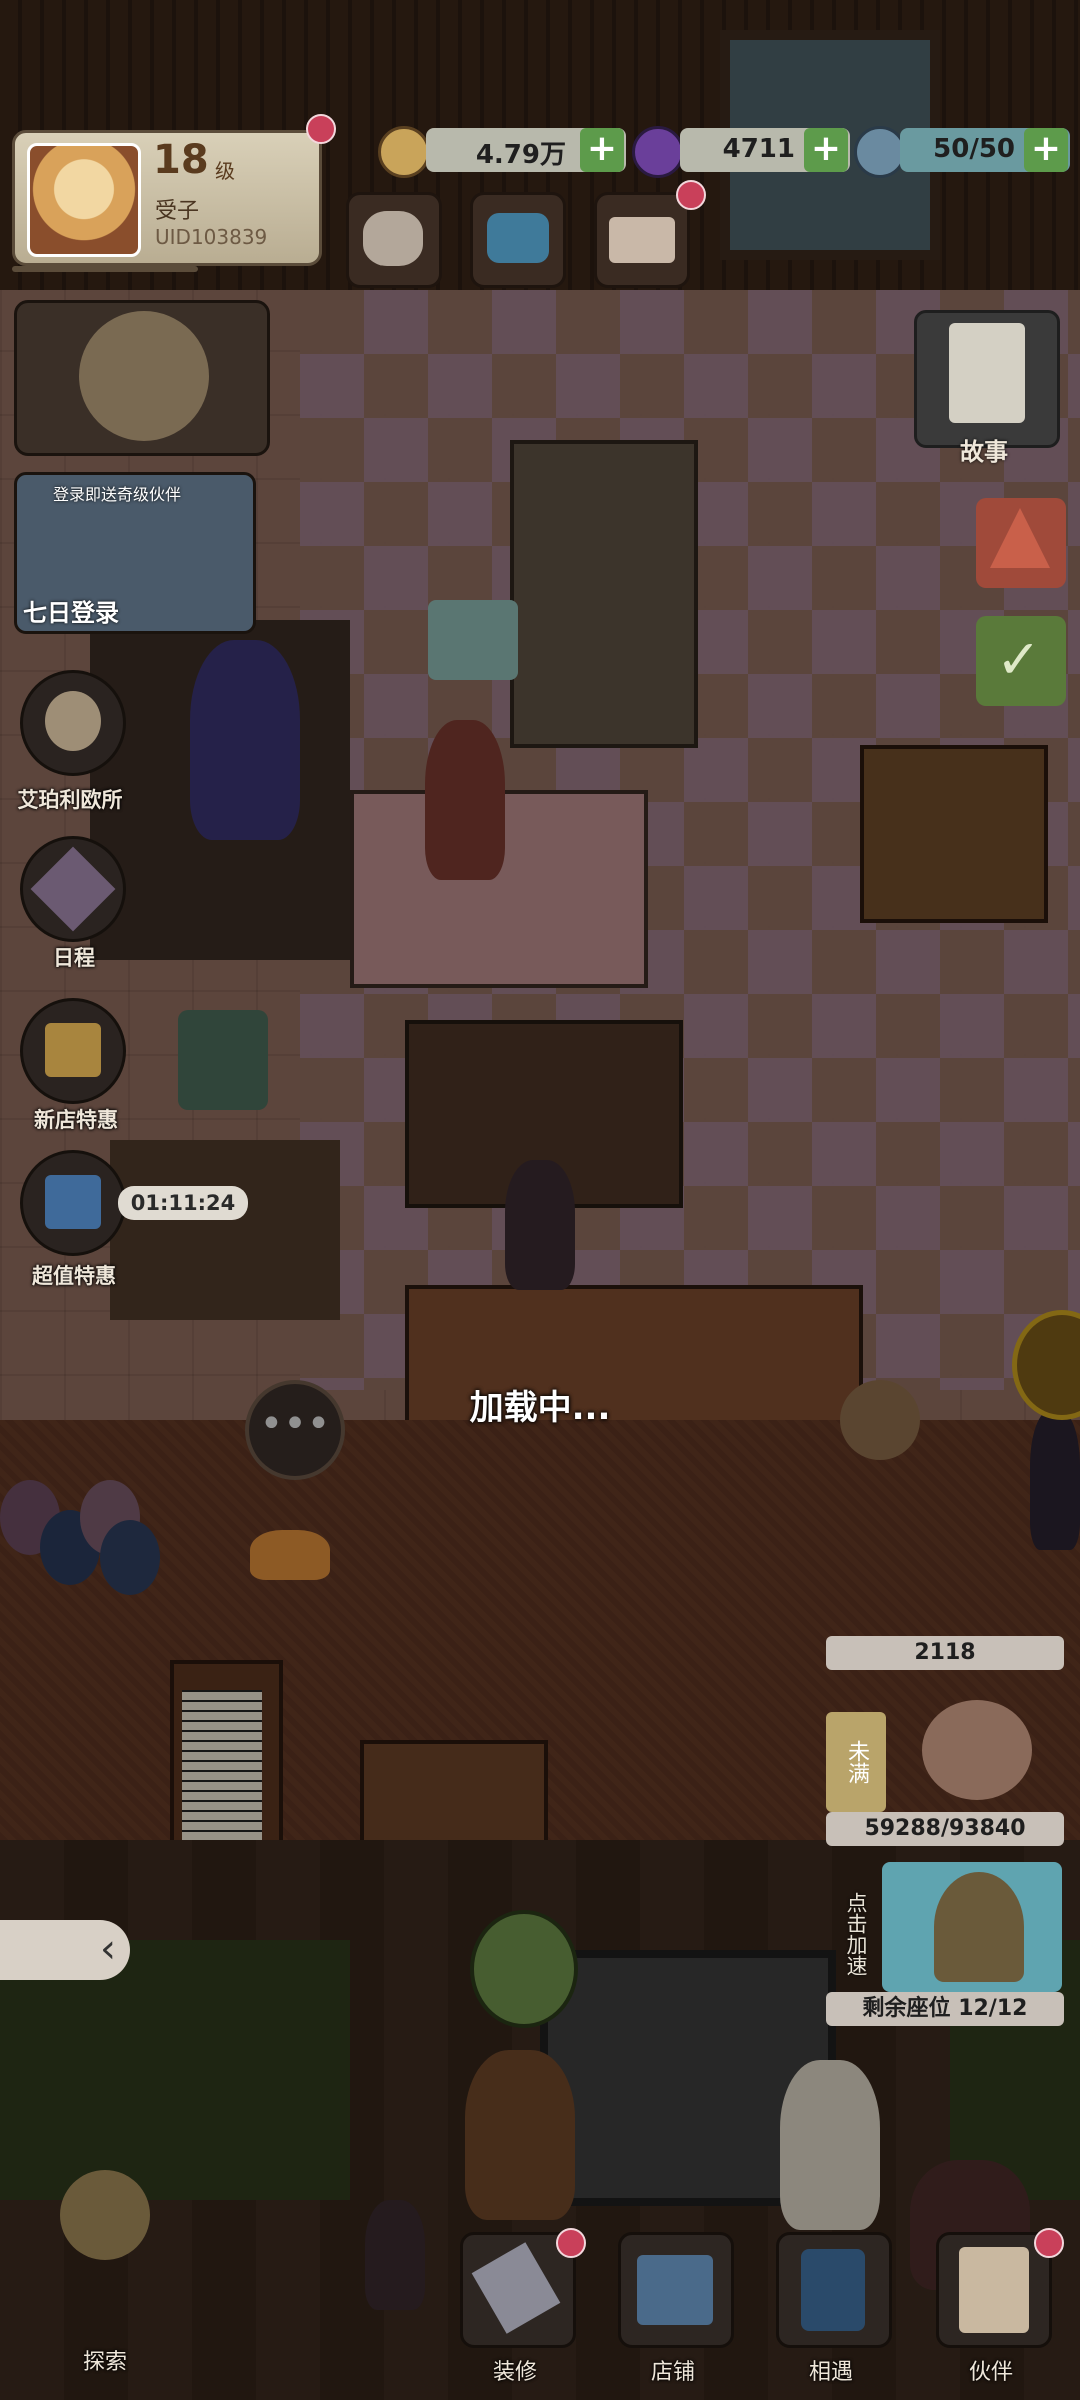  I want to click on energy-bottle-icon, so click(880, 152).